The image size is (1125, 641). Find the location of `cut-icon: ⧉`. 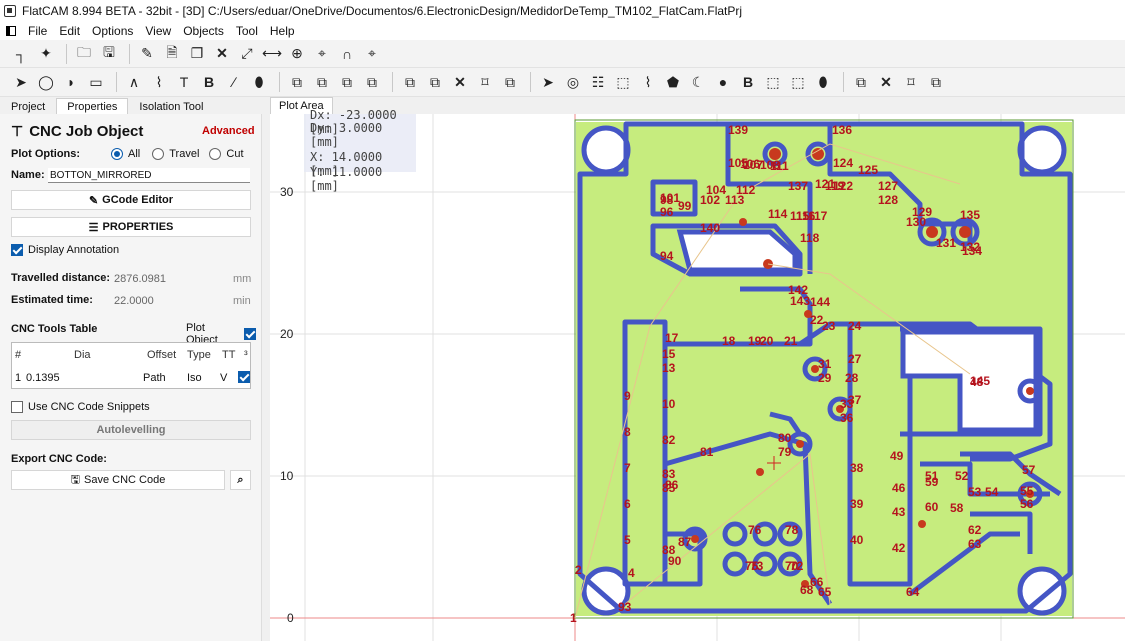

cut-icon: ⧉ is located at coordinates (372, 82).